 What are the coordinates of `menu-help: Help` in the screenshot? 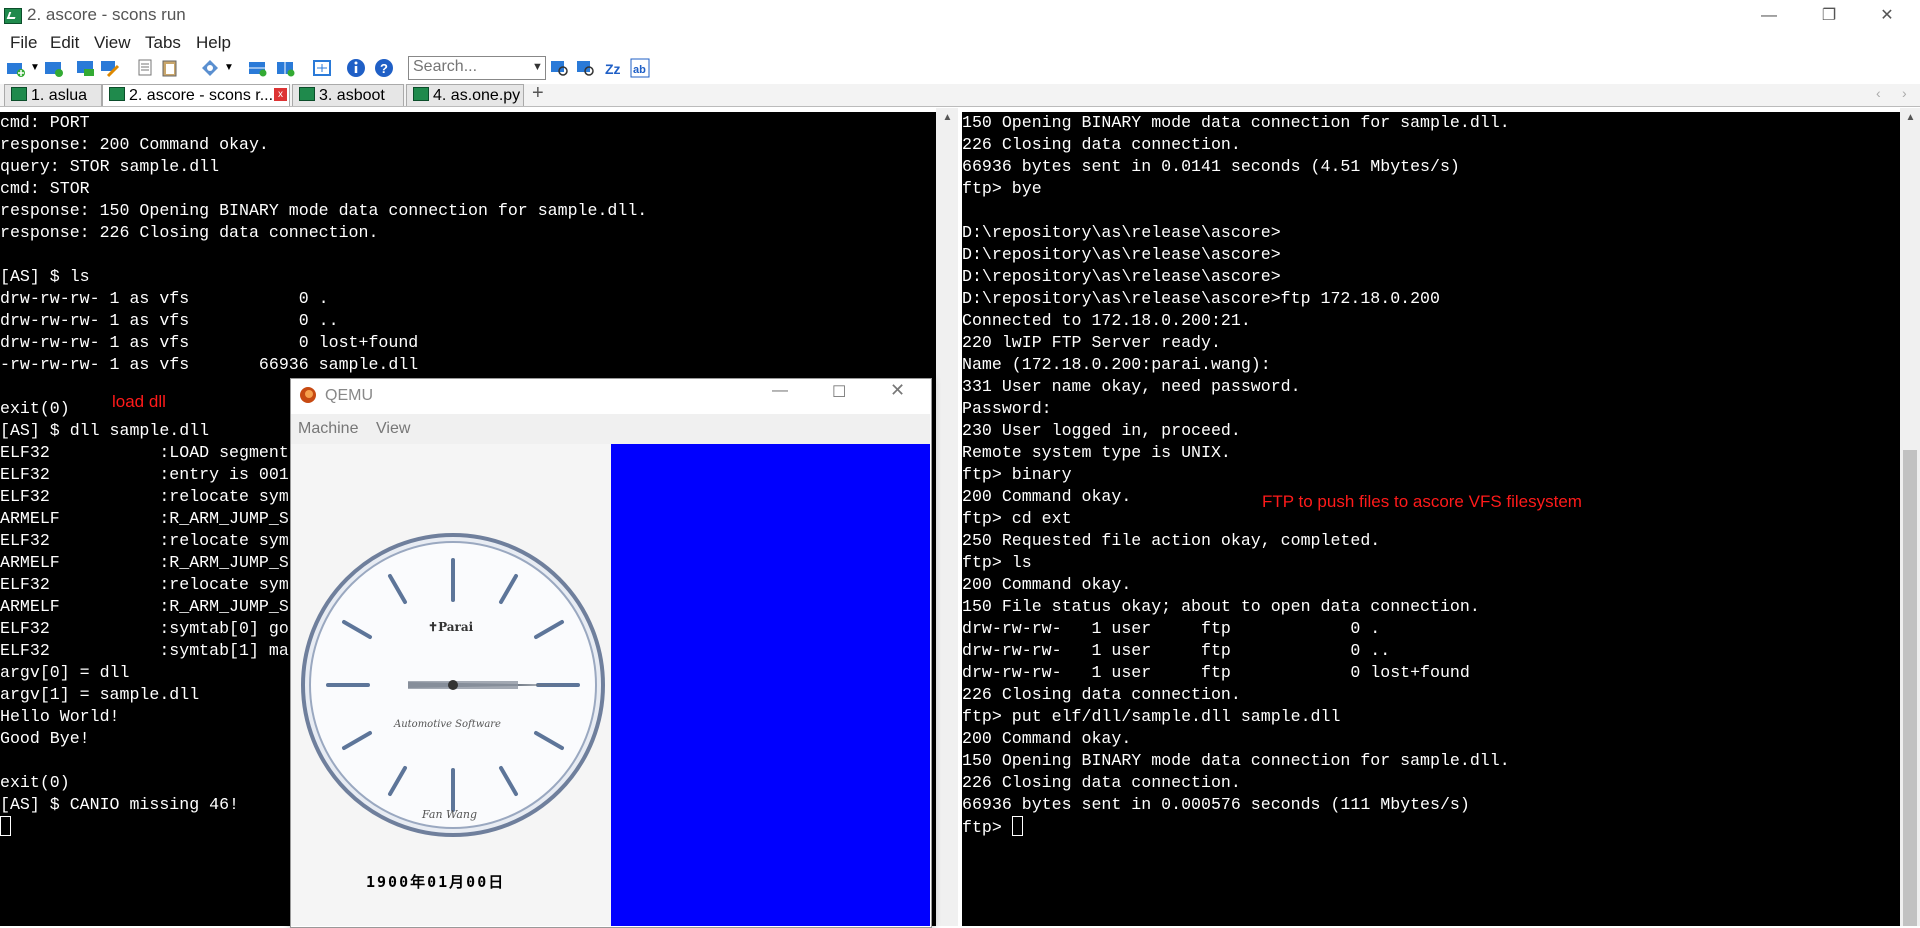 It's located at (213, 43).